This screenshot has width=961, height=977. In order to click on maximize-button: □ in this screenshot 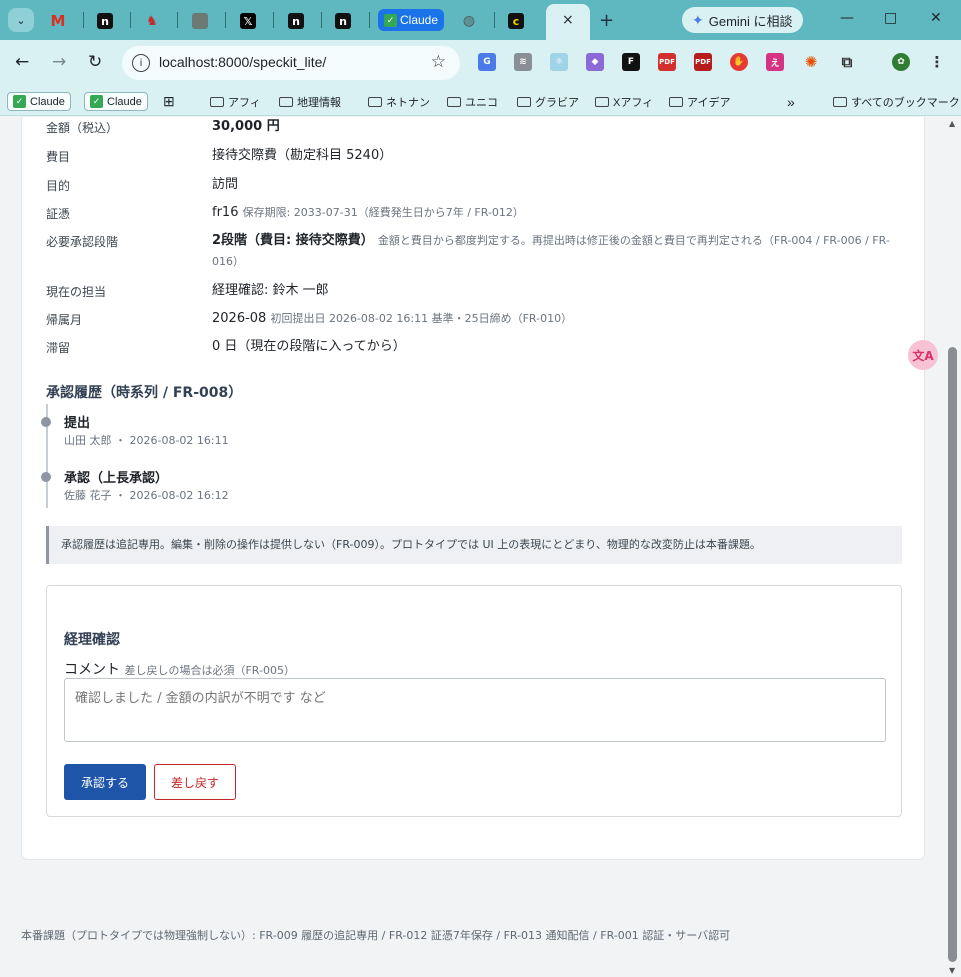, I will do `click(890, 18)`.